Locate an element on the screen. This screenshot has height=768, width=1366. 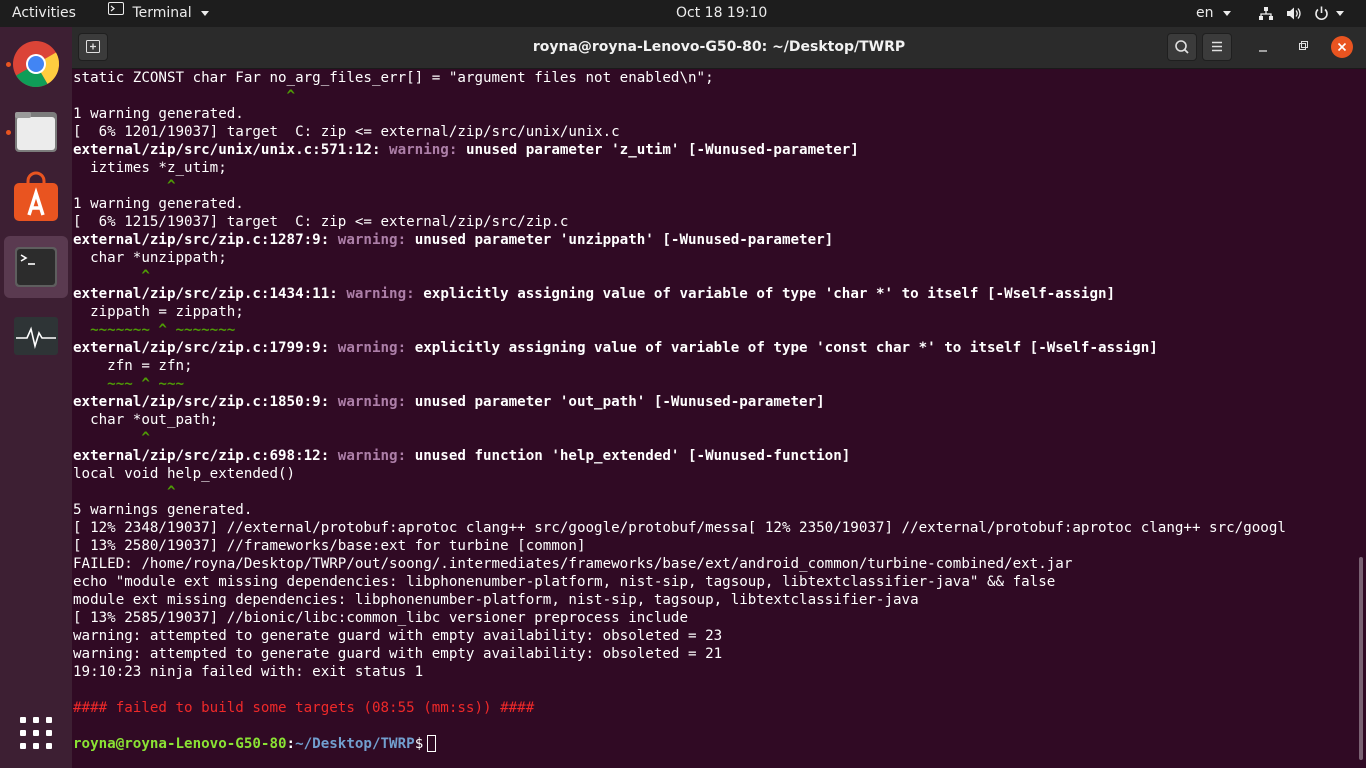
terminal-line: ~~~~~~~ ^ ~~~~~~~ is located at coordinates (154, 330).